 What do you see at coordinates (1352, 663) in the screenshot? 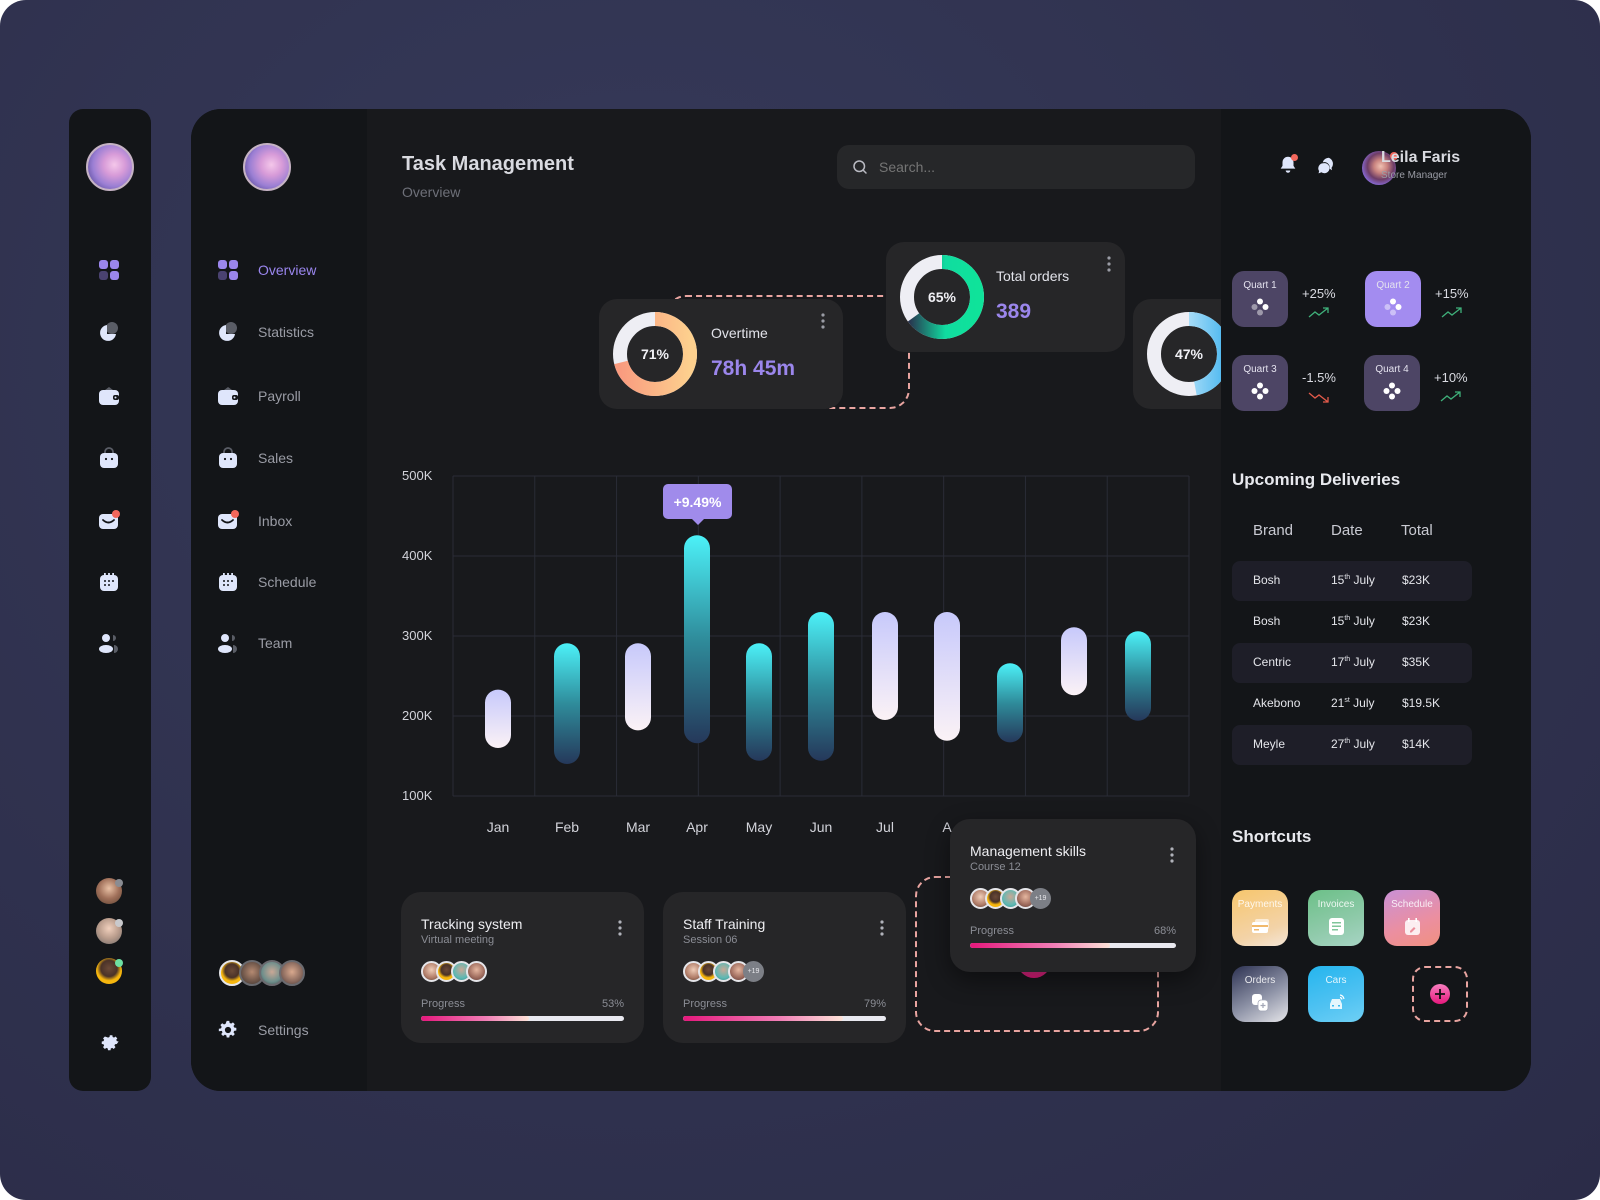
I see `table-row: Centric 17th July $35K` at bounding box center [1352, 663].